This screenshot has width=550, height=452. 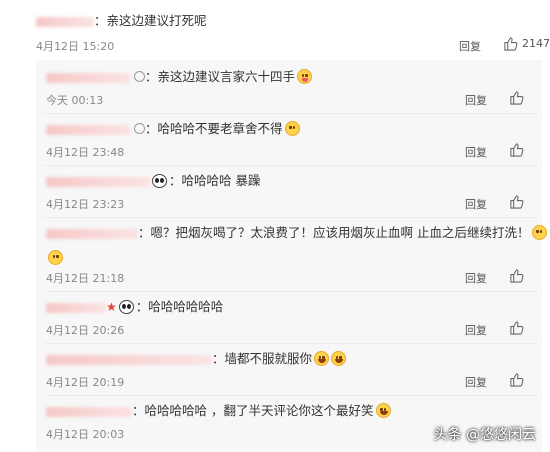 What do you see at coordinates (156, 20) in the screenshot?
I see `main-comment-text: 亲这边建议打死呢` at bounding box center [156, 20].